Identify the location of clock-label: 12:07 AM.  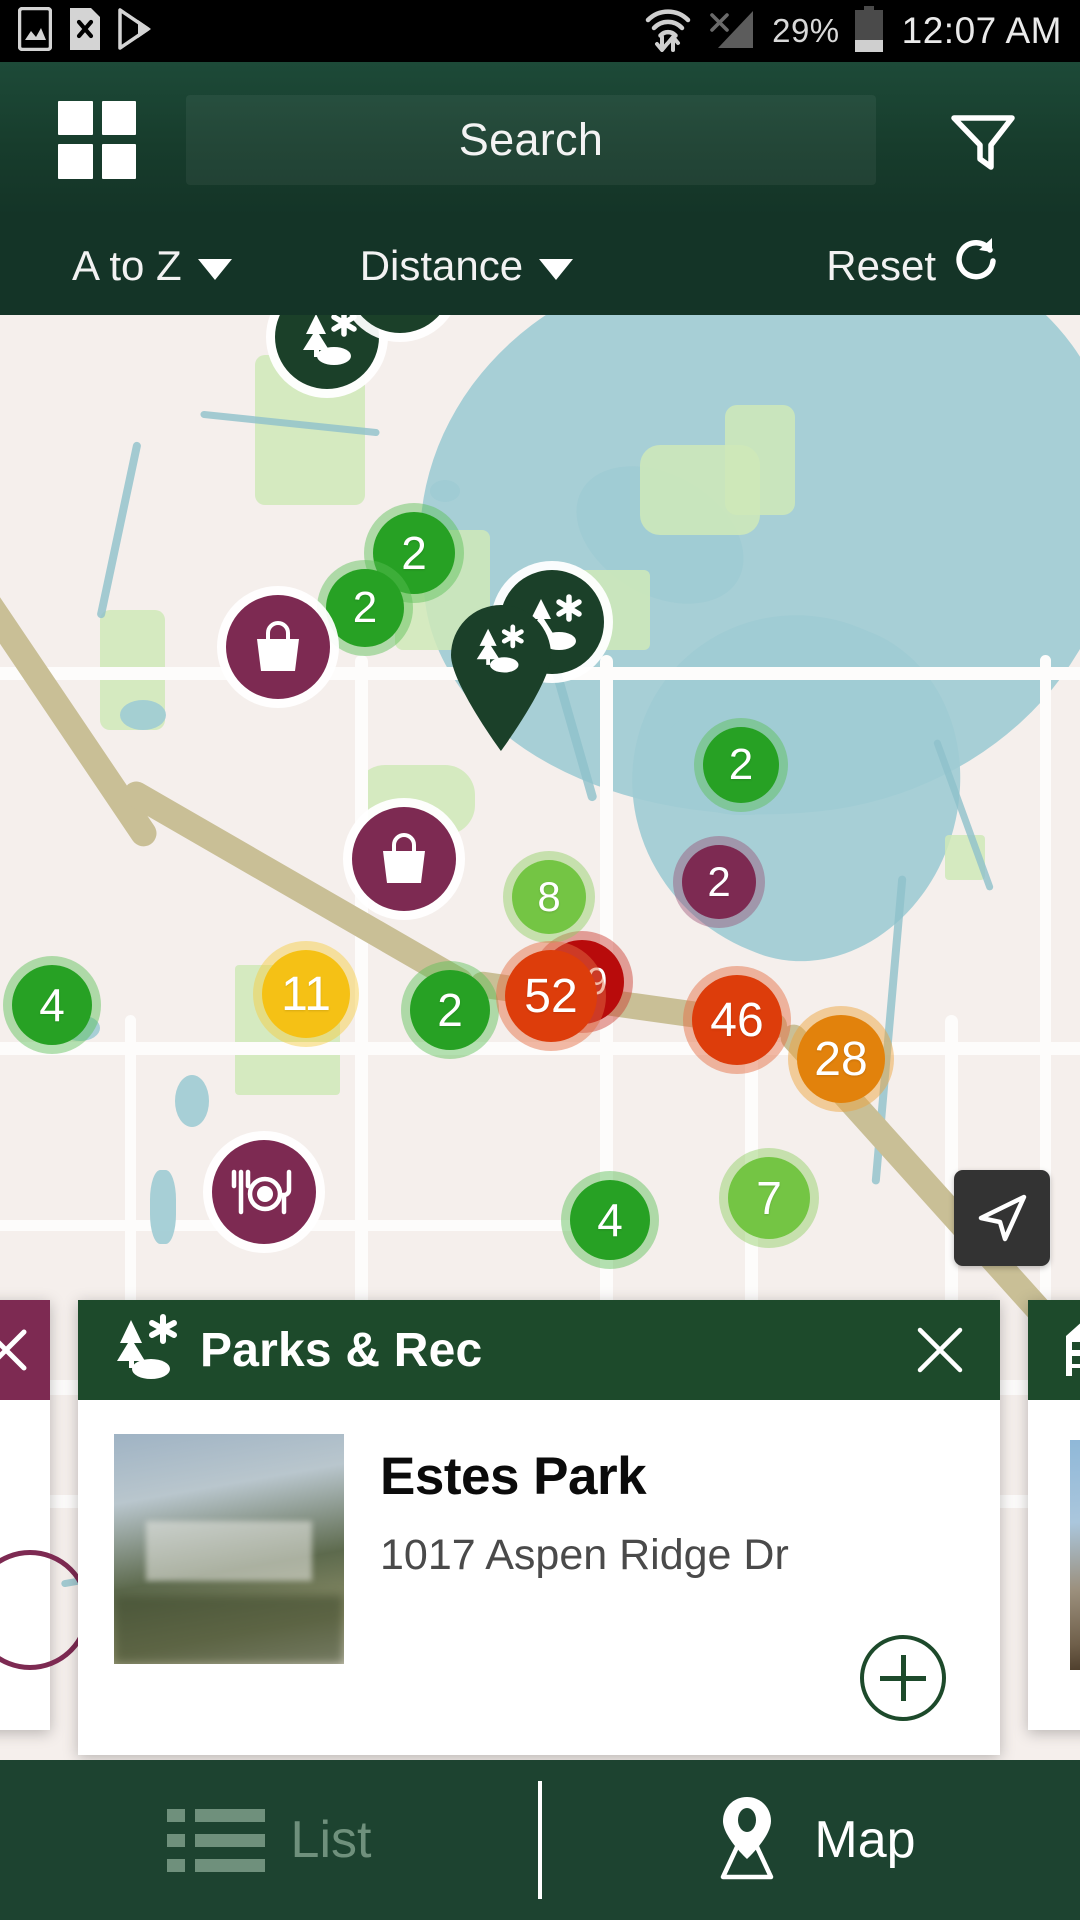
(981, 30).